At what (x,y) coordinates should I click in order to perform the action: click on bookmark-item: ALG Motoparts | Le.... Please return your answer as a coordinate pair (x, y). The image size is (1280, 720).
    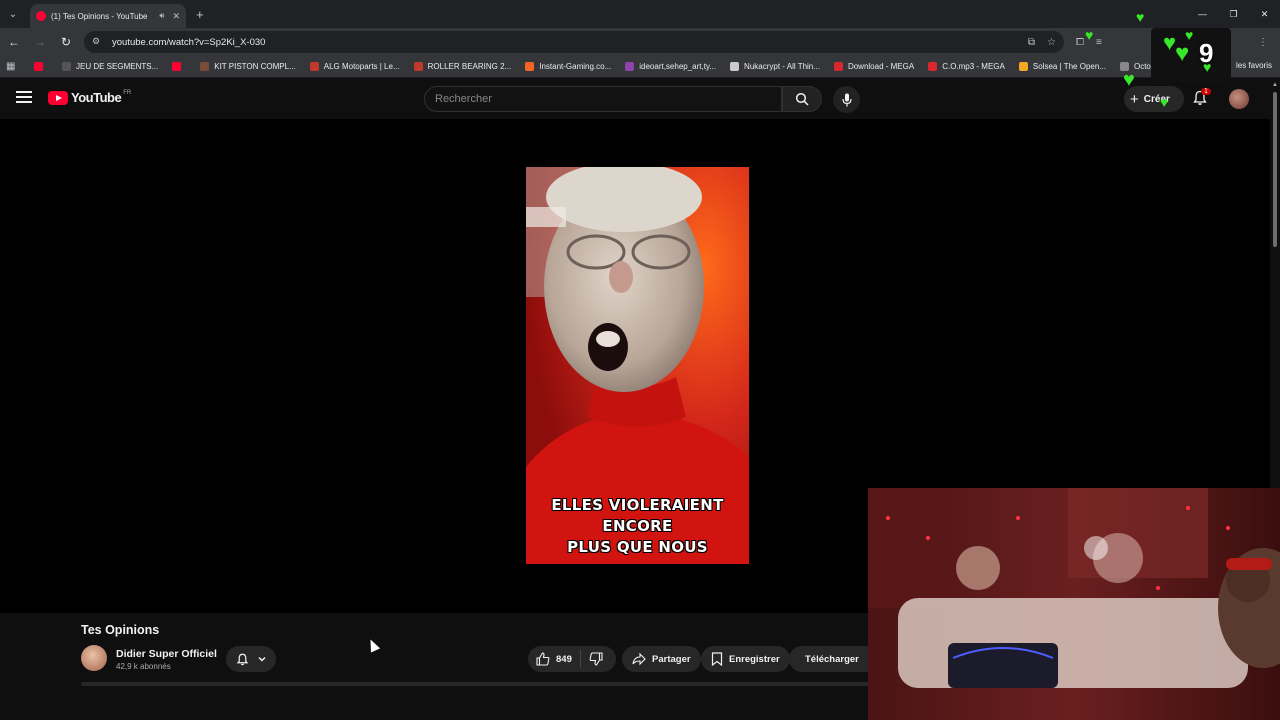
    Looking at the image, I should click on (354, 66).